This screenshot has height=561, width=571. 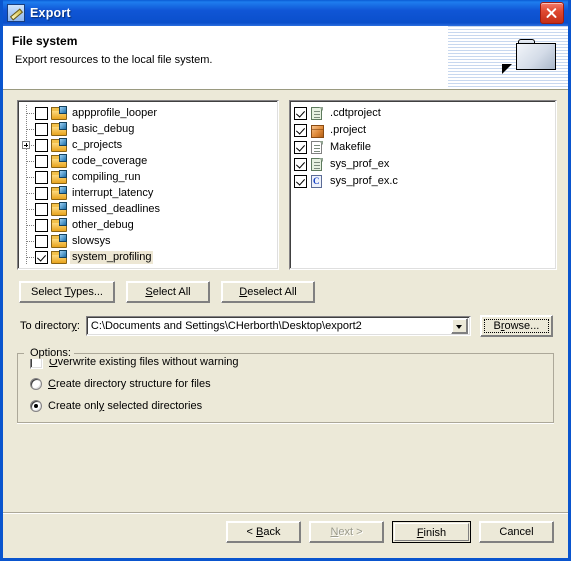 What do you see at coordinates (113, 192) in the screenshot?
I see `tree-item-label: interrupt_latency` at bounding box center [113, 192].